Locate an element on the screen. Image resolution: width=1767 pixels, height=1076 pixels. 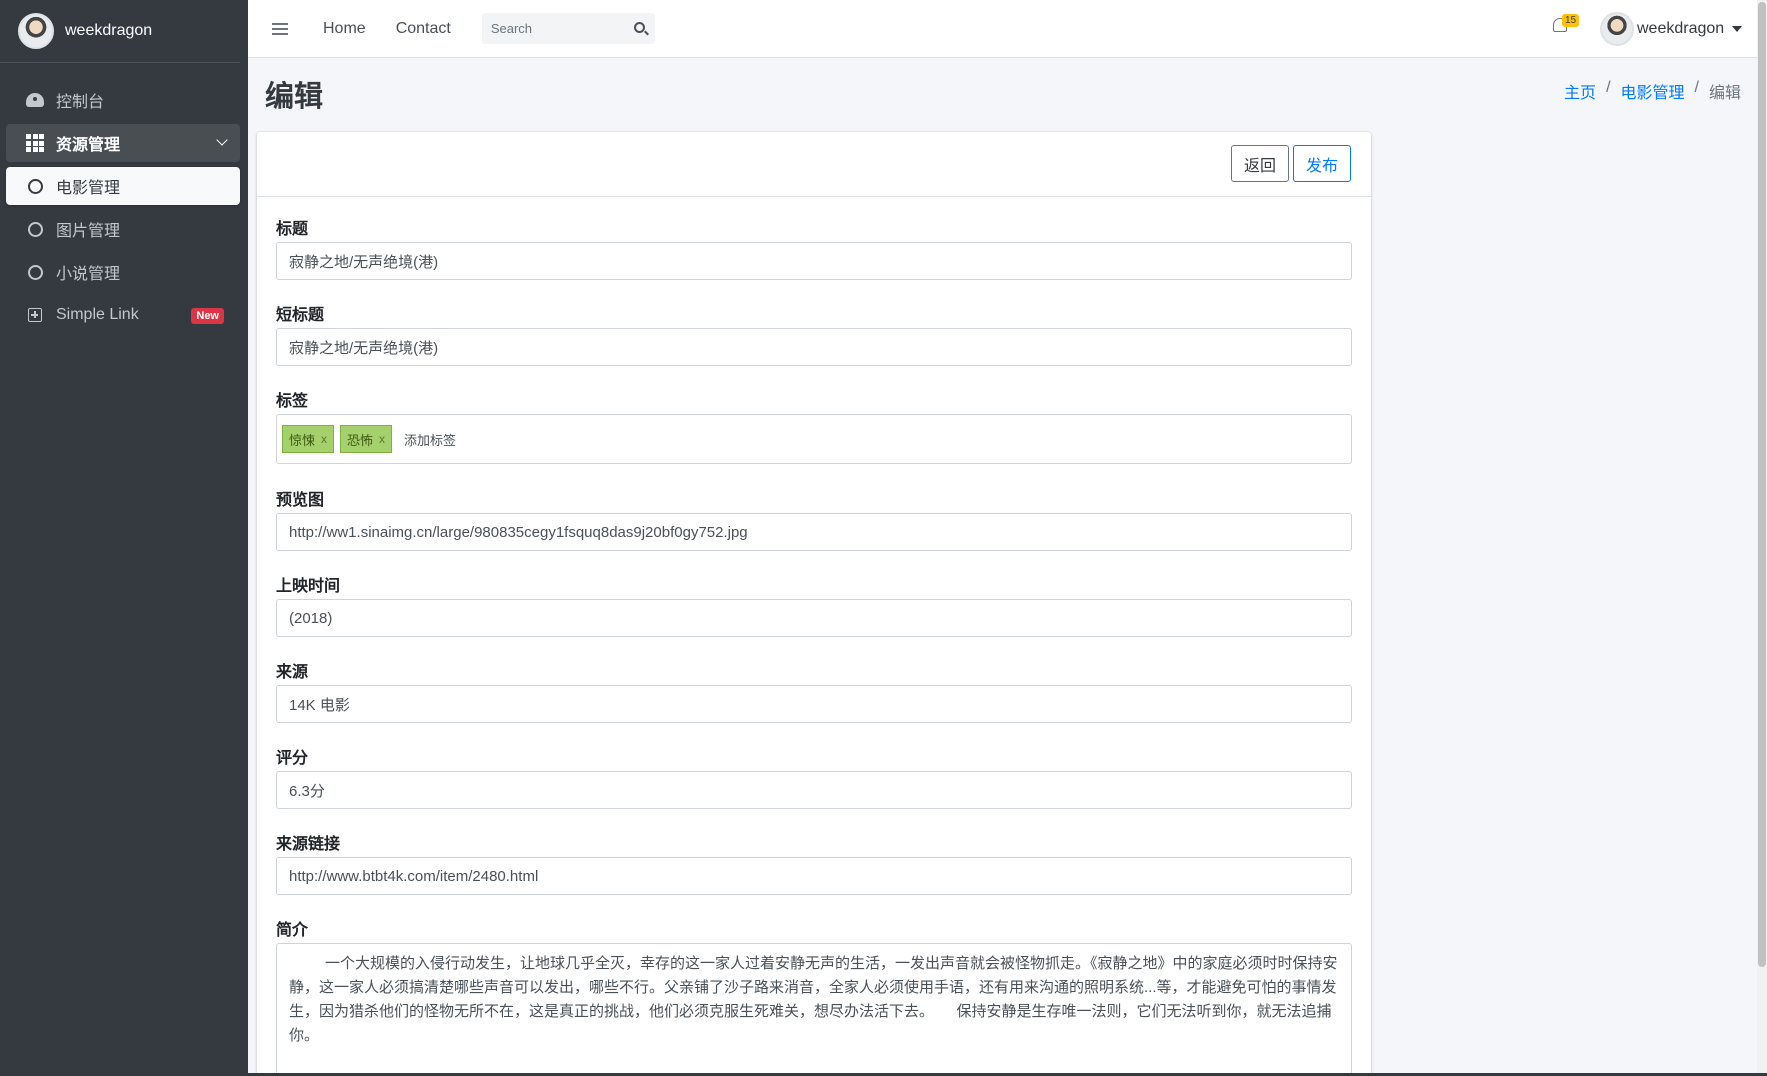
short-title-input: 寂静之地/无声绝境(港) is located at coordinates (814, 347).